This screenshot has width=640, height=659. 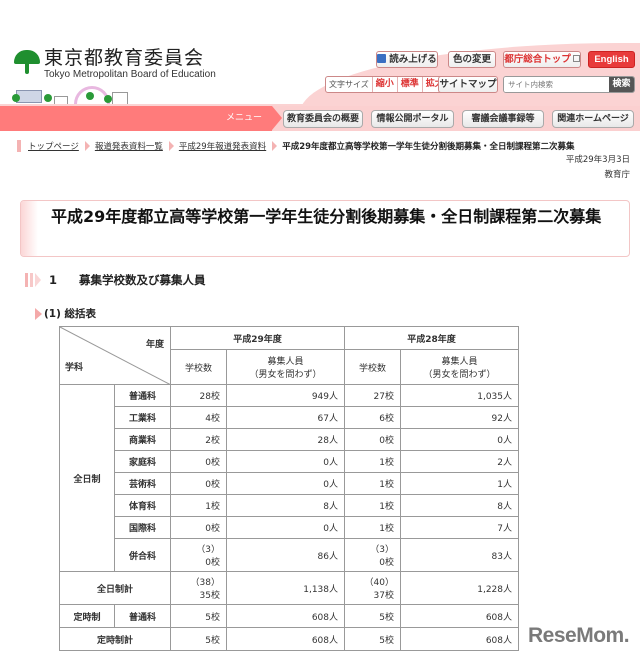 What do you see at coordinates (142, 483) in the screenshot?
I see `subject-cell: 芸術科` at bounding box center [142, 483].